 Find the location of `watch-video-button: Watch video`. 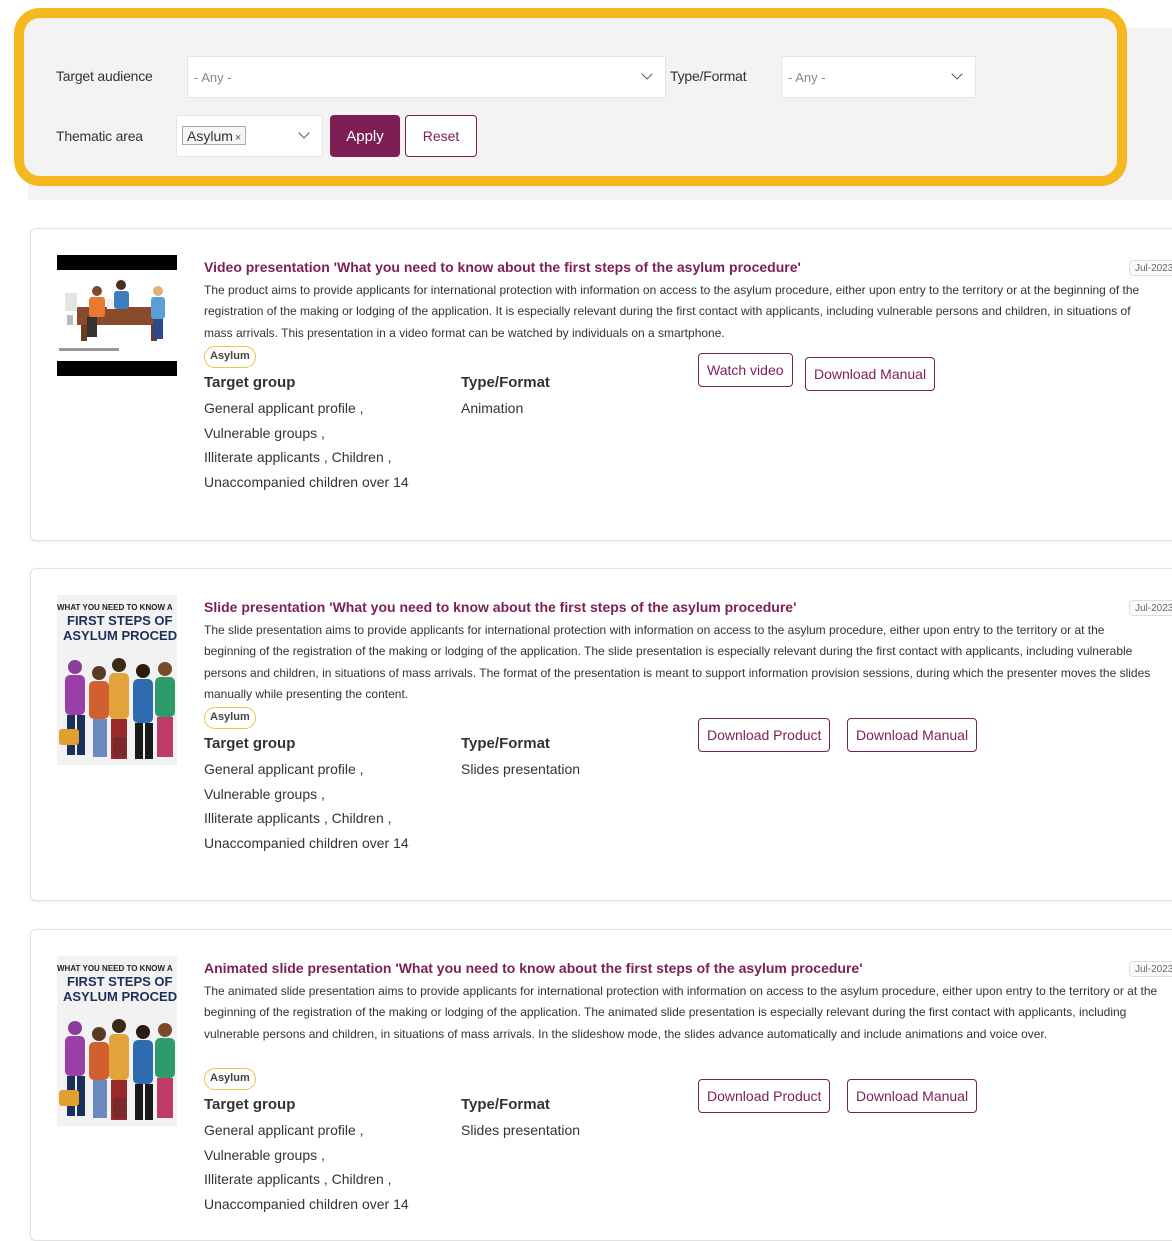

watch-video-button: Watch video is located at coordinates (745, 370).